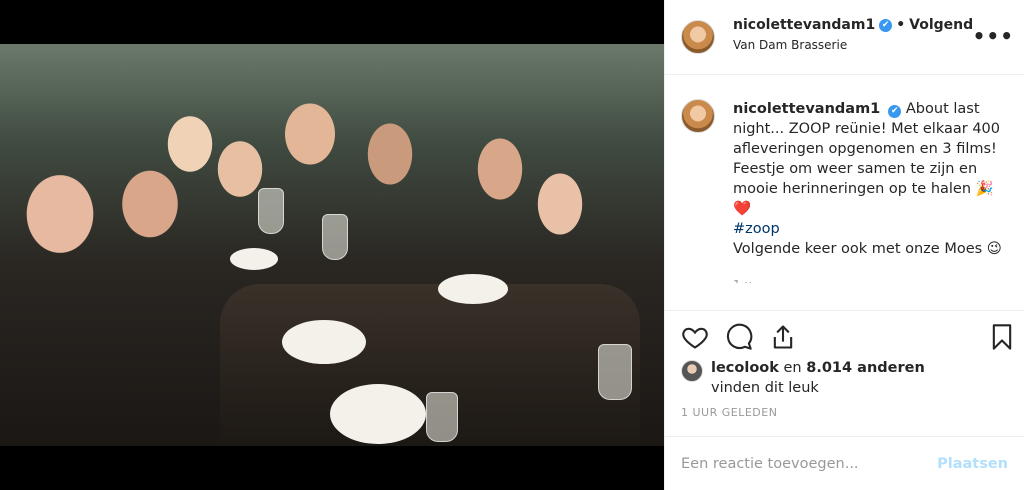 This screenshot has height=490, width=1024. I want to click on like-button, so click(695, 337).